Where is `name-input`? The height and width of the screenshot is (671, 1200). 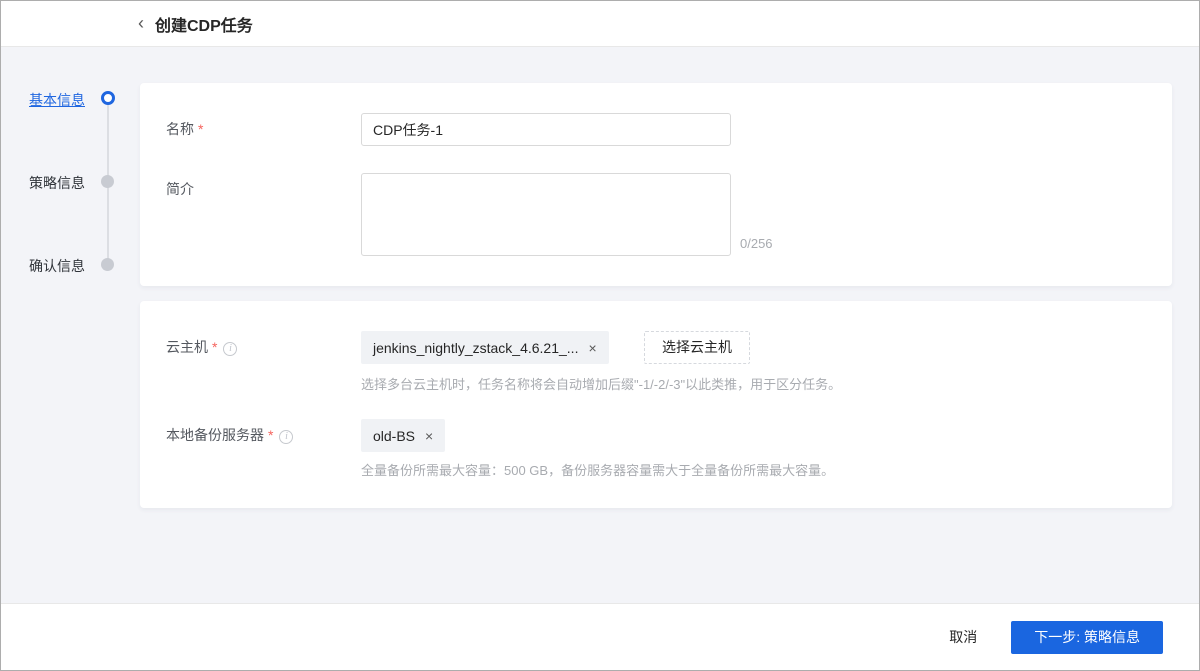
name-input is located at coordinates (546, 129).